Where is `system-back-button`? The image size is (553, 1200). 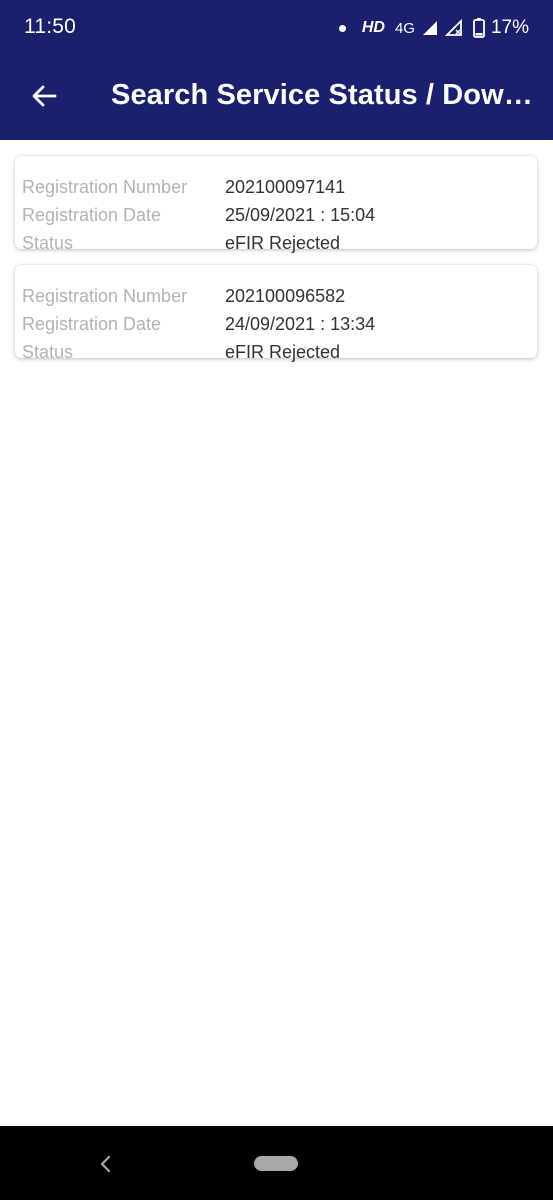
system-back-button is located at coordinates (106, 1164).